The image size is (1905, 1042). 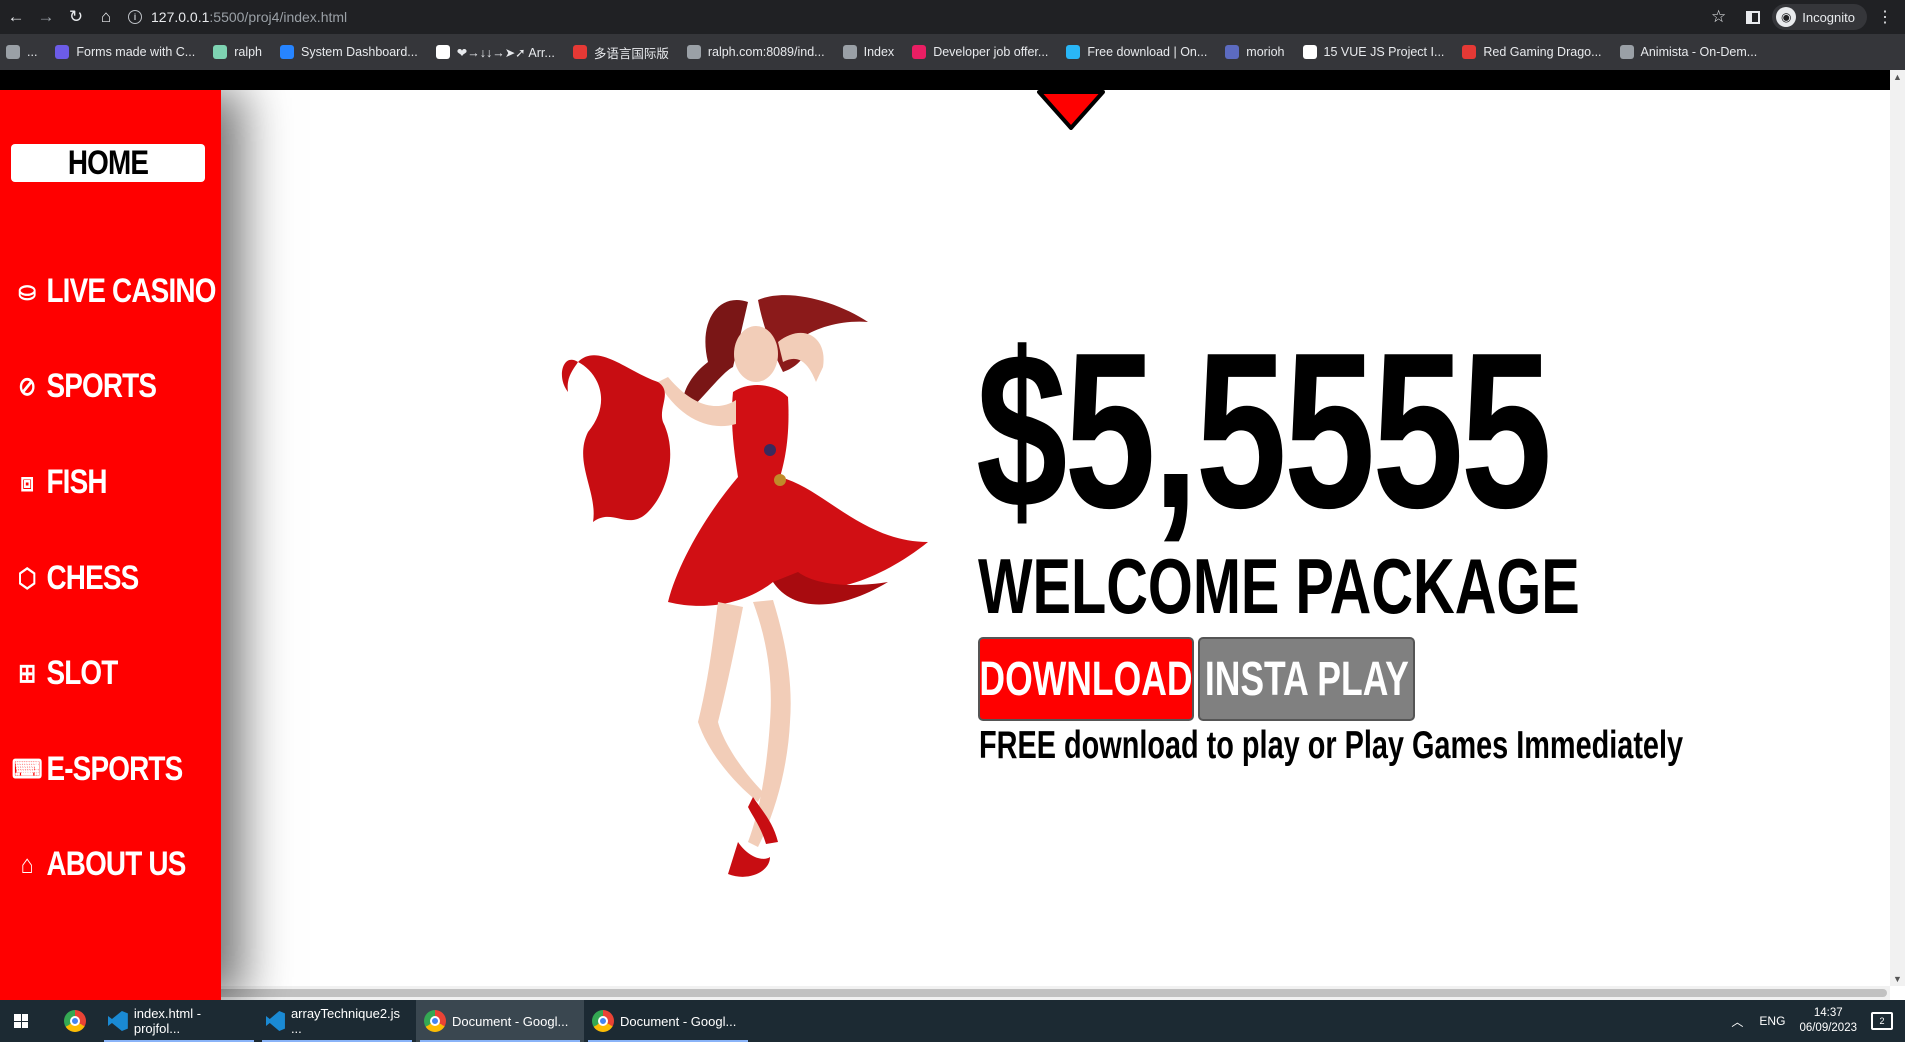 I want to click on sidebar-item-label: HOME, so click(x=108, y=162).